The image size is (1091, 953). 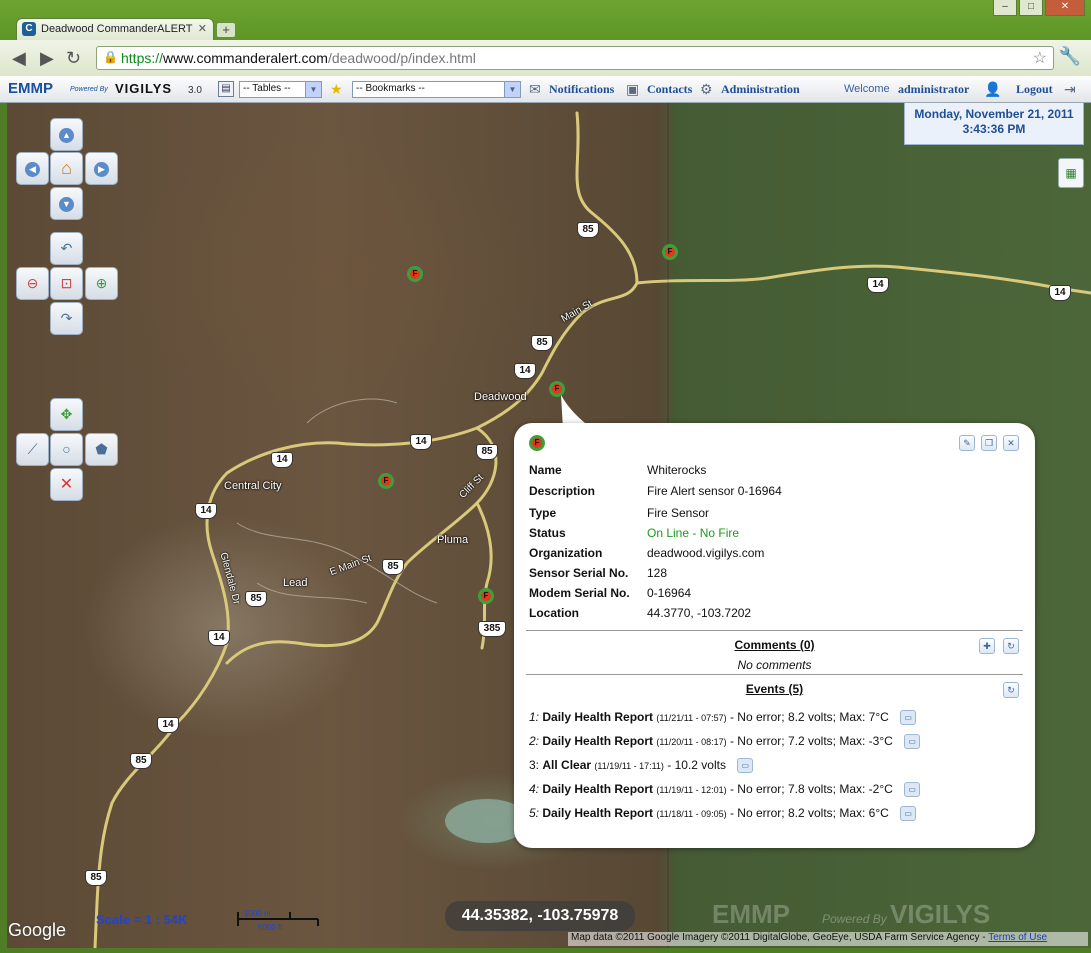 I want to click on zoom-out-icon: ⊖, so click(x=32, y=283).